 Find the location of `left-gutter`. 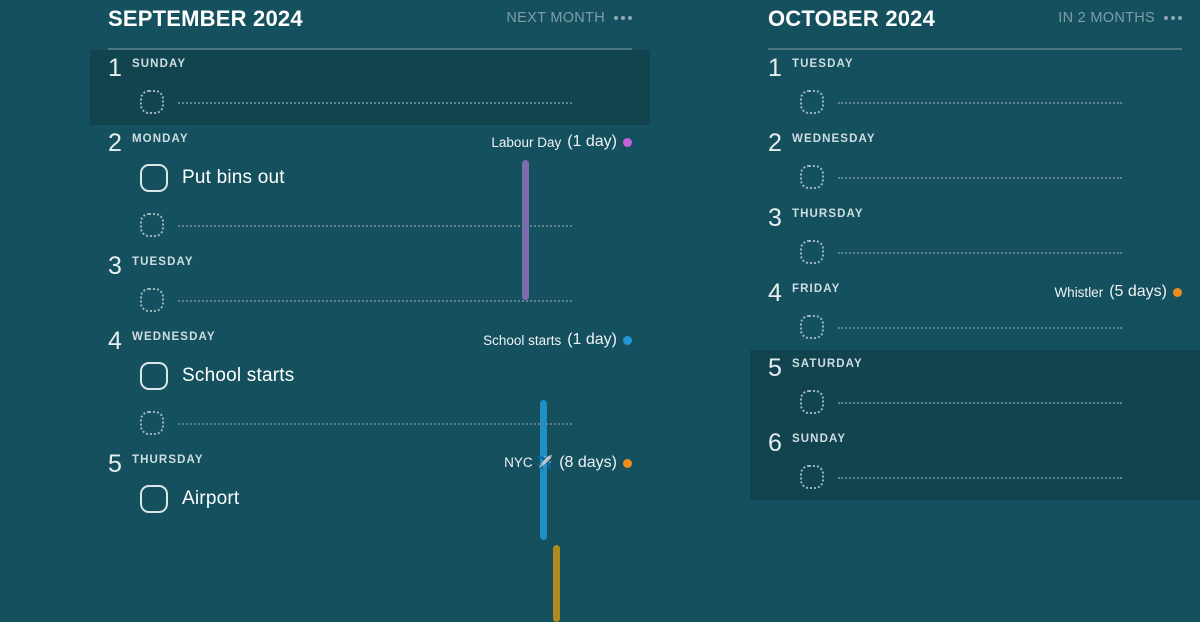

left-gutter is located at coordinates (45, 311).